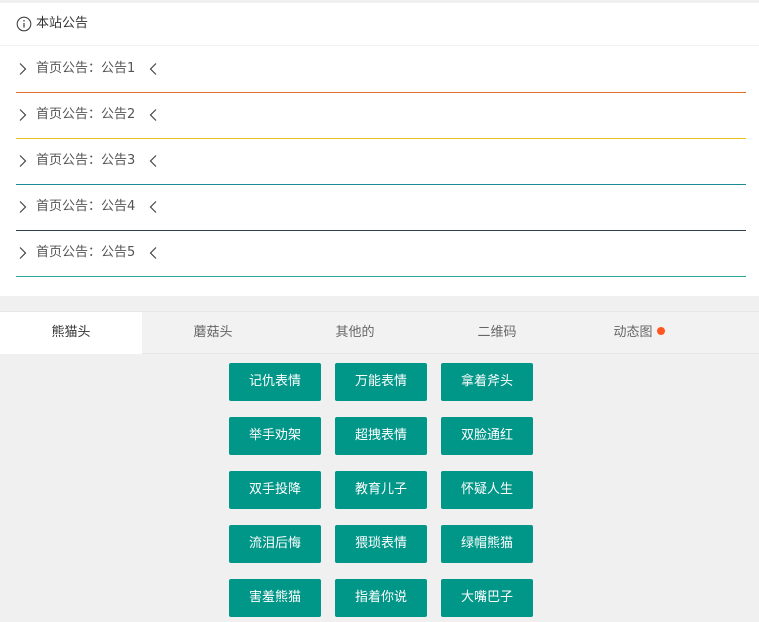  I want to click on emoji-category-button: 猥琐表情, so click(381, 544).